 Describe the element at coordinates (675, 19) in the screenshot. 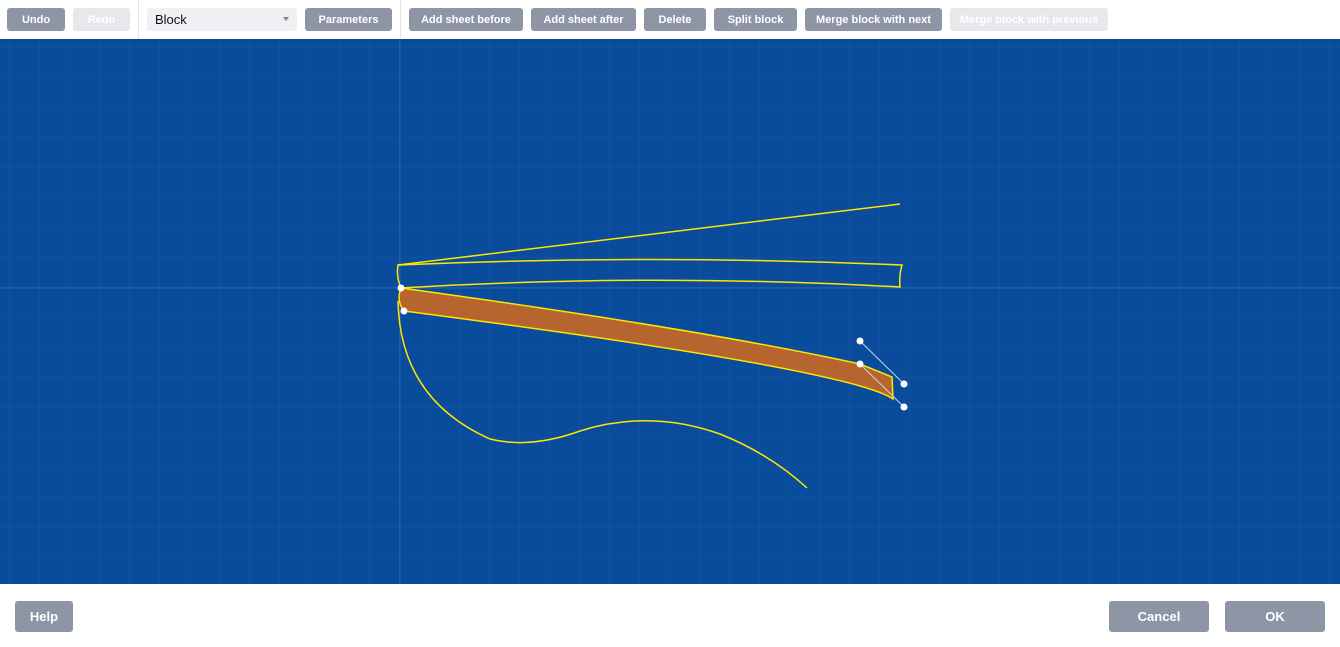

I see `delete-button: Delete` at that location.